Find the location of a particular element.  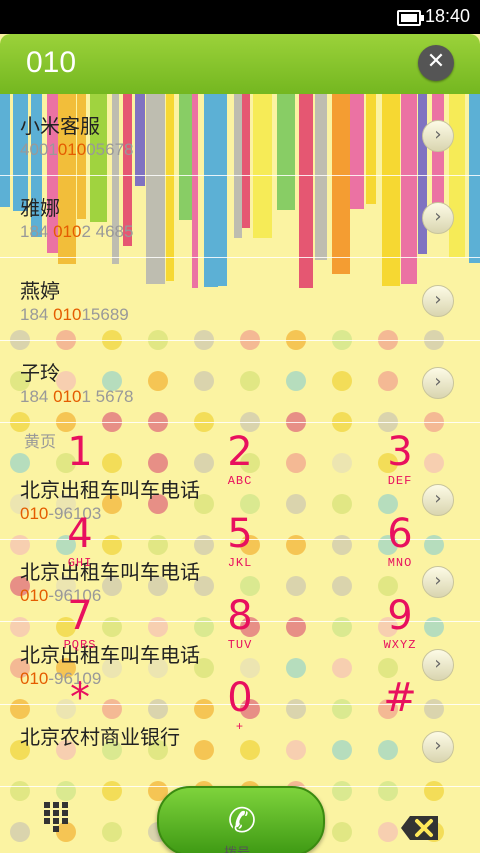

key-0: 0 + is located at coordinates (240, 707).